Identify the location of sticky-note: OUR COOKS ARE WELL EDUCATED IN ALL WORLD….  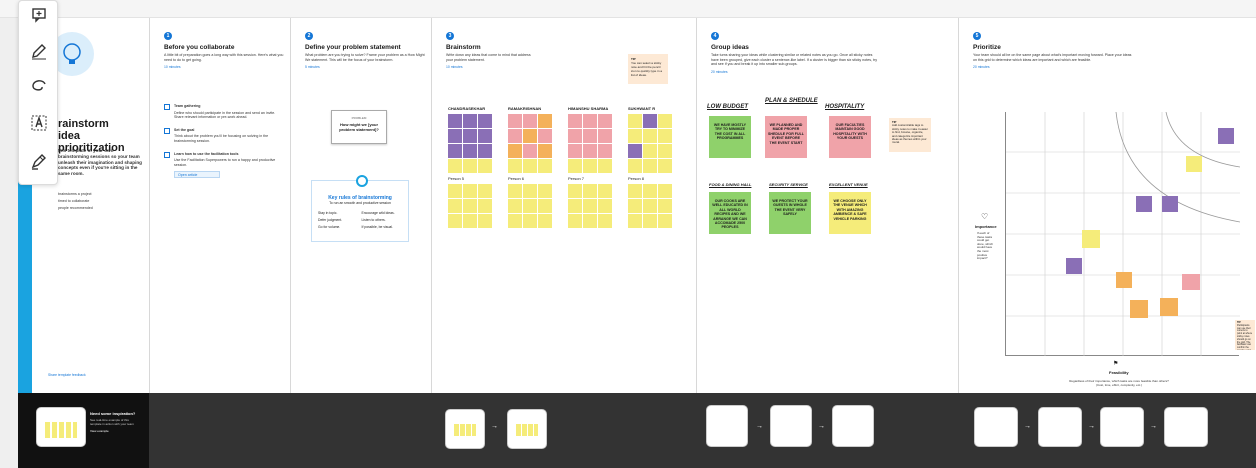
(730, 213).